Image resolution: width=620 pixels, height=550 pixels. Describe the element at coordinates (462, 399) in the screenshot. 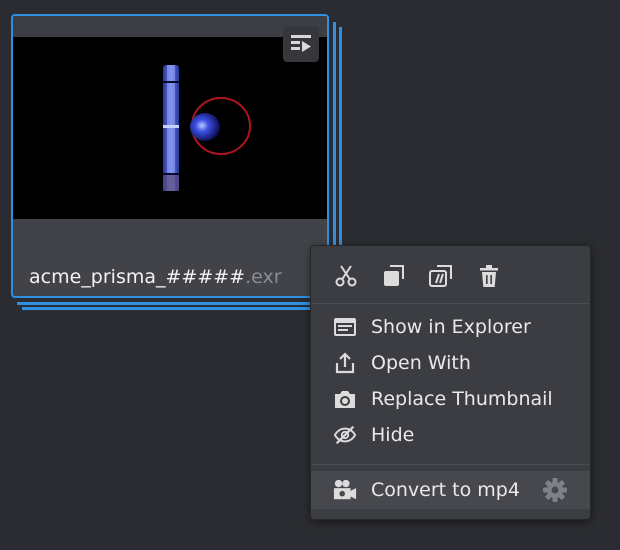

I see `menu-item-label: Replace Thumbnail` at that location.